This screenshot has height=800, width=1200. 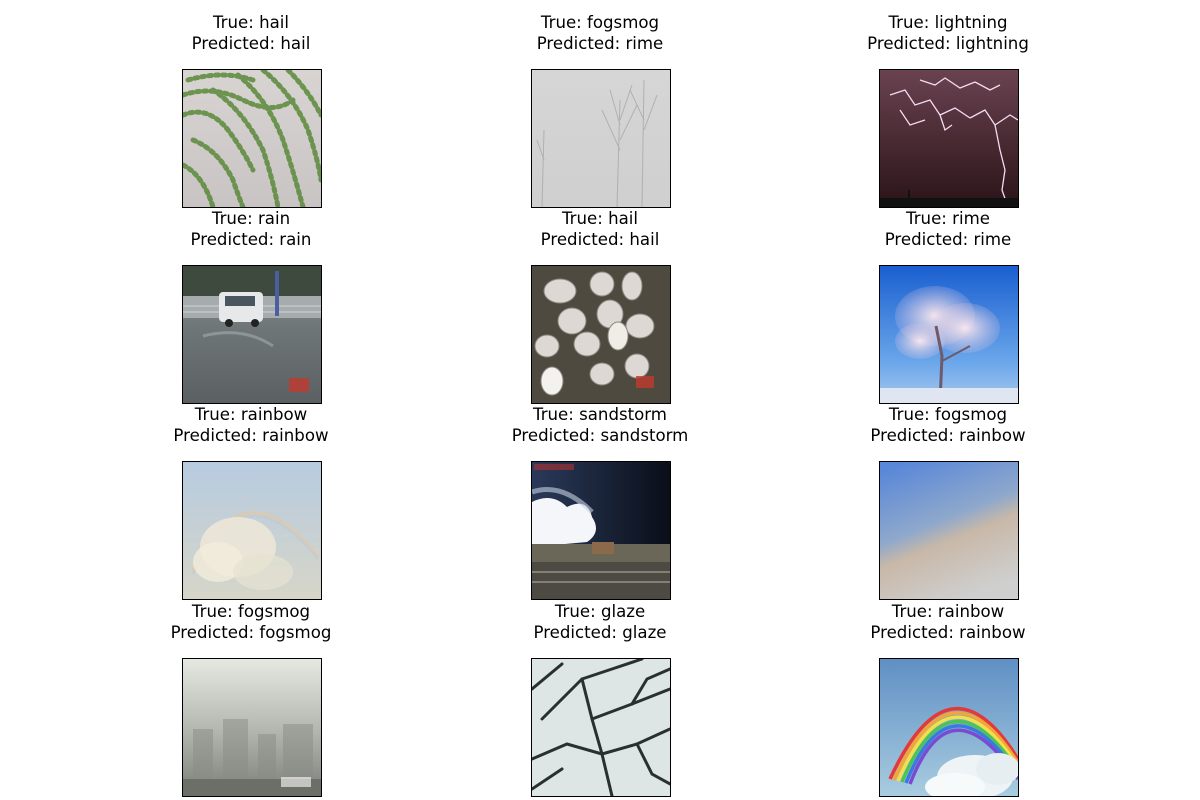 I want to click on hailstones-image, so click(x=601, y=334).